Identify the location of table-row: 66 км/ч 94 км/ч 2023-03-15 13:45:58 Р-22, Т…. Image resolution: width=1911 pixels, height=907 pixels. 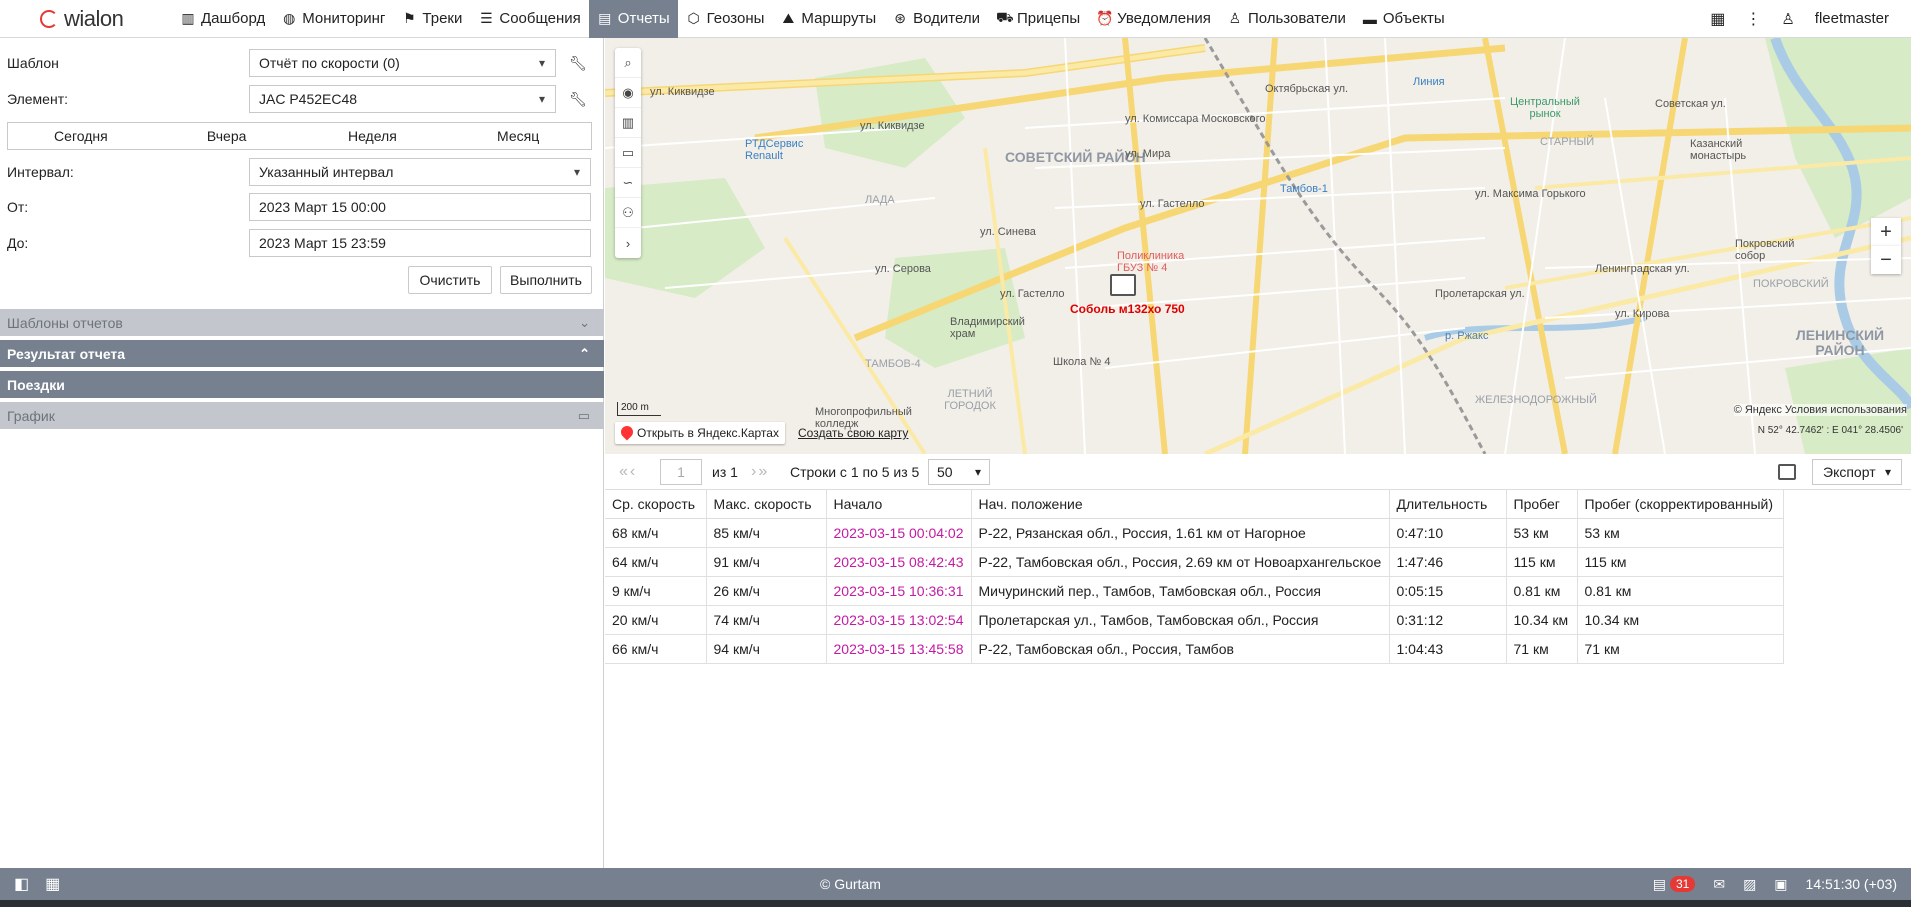
(1194, 649).